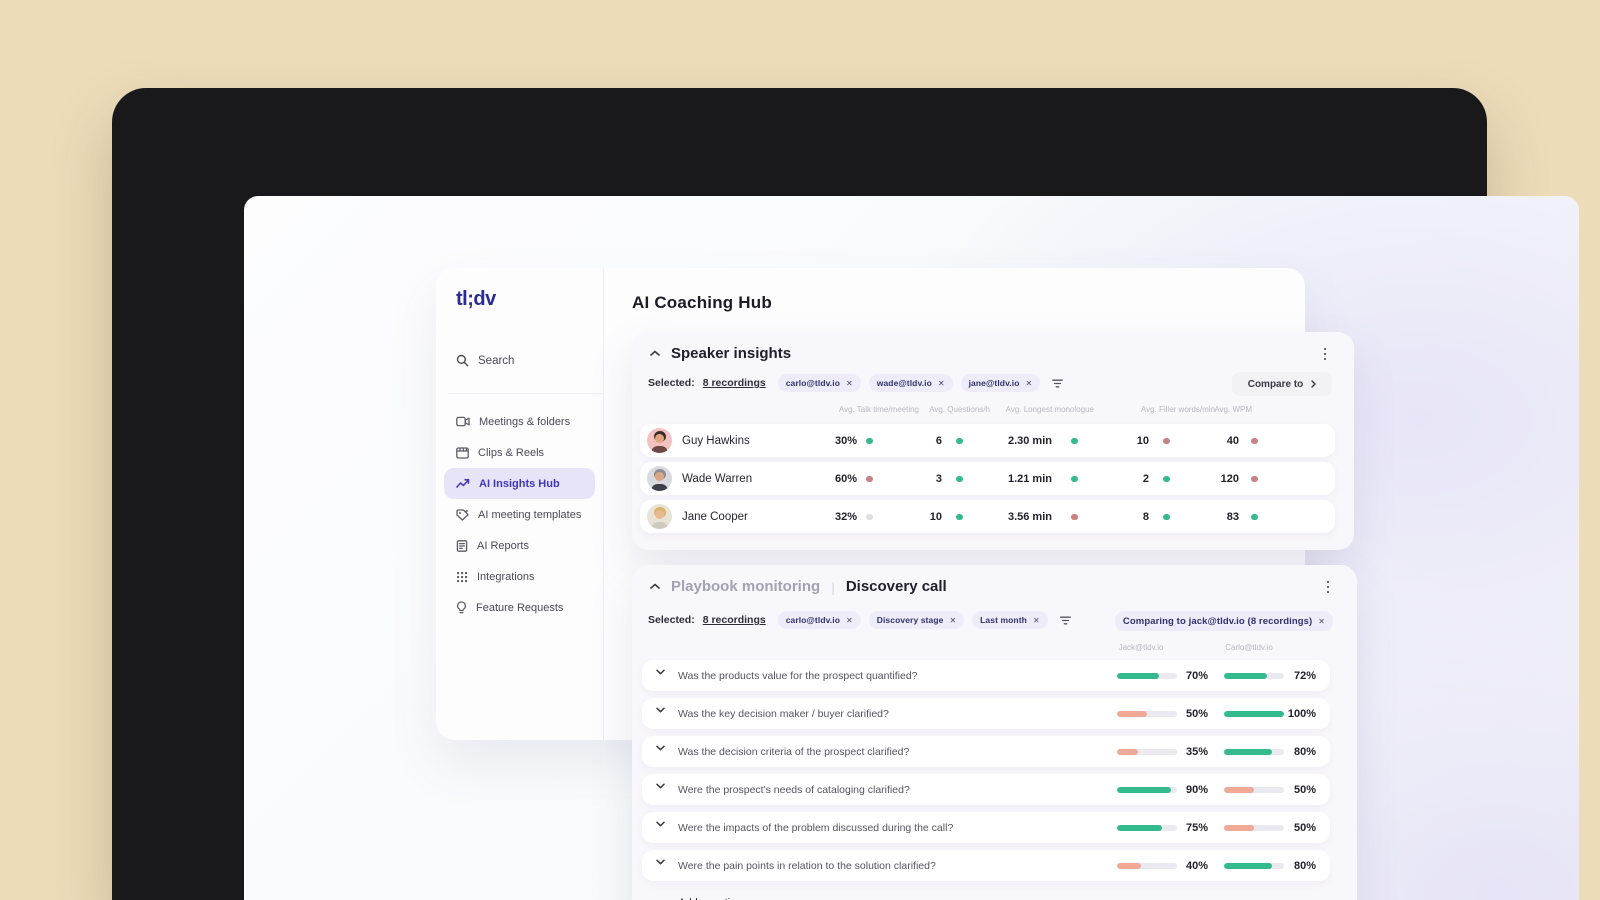 Image resolution: width=1600 pixels, height=900 pixels. What do you see at coordinates (910, 383) in the screenshot?
I see `filter-chip-wade-tldv-io: wade@tldv.io ✕` at bounding box center [910, 383].